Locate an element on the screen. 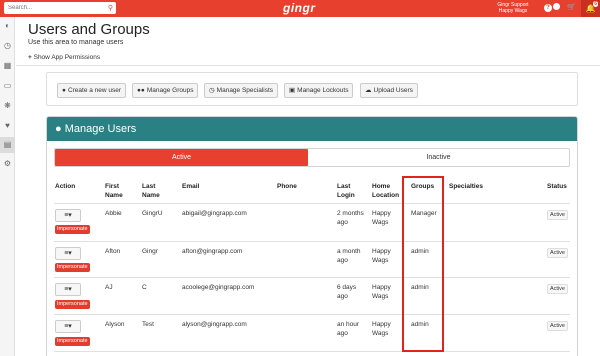 The image size is (600, 356). dashboard-icon: ◐ is located at coordinates (7, 25).